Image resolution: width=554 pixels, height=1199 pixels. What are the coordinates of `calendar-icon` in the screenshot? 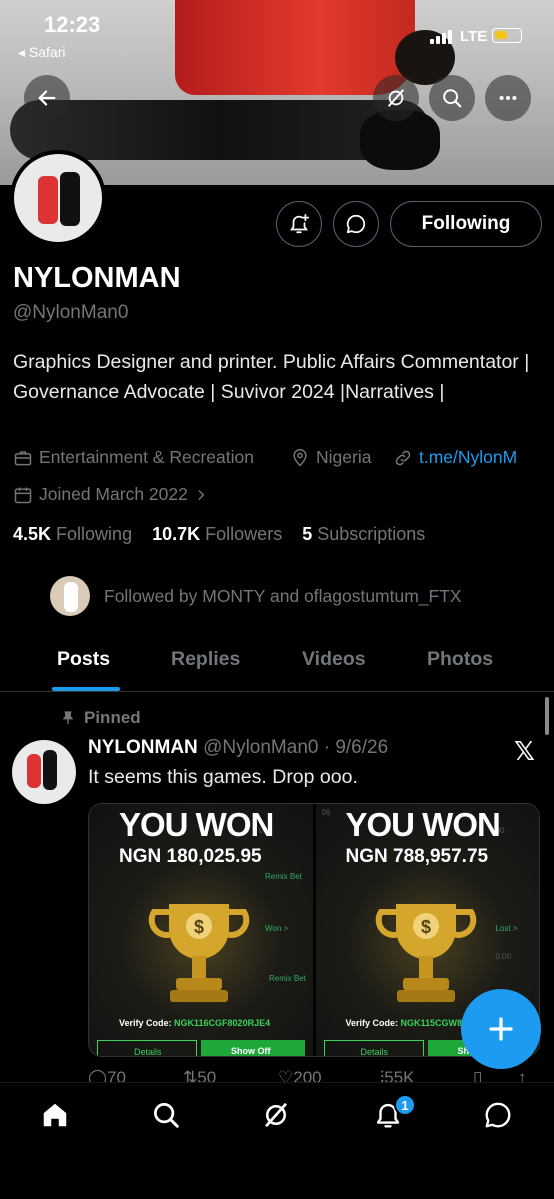 It's located at (23, 495).